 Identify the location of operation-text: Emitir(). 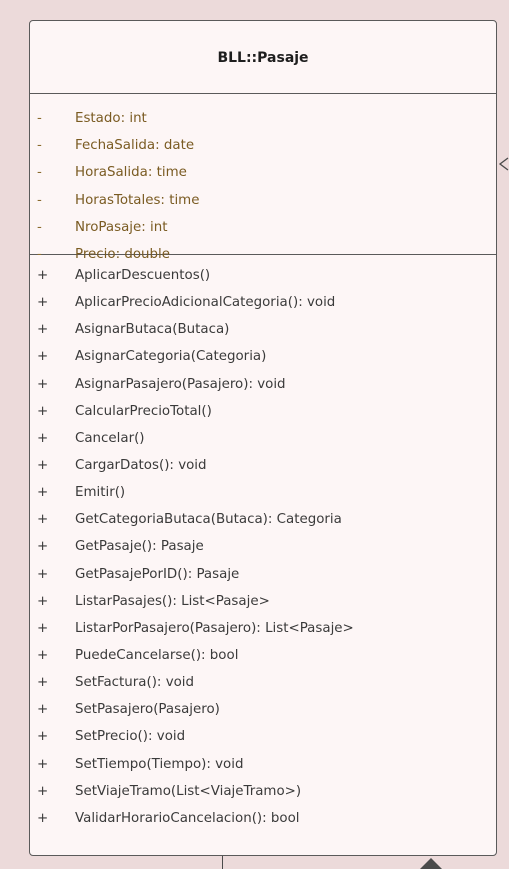
(100, 493).